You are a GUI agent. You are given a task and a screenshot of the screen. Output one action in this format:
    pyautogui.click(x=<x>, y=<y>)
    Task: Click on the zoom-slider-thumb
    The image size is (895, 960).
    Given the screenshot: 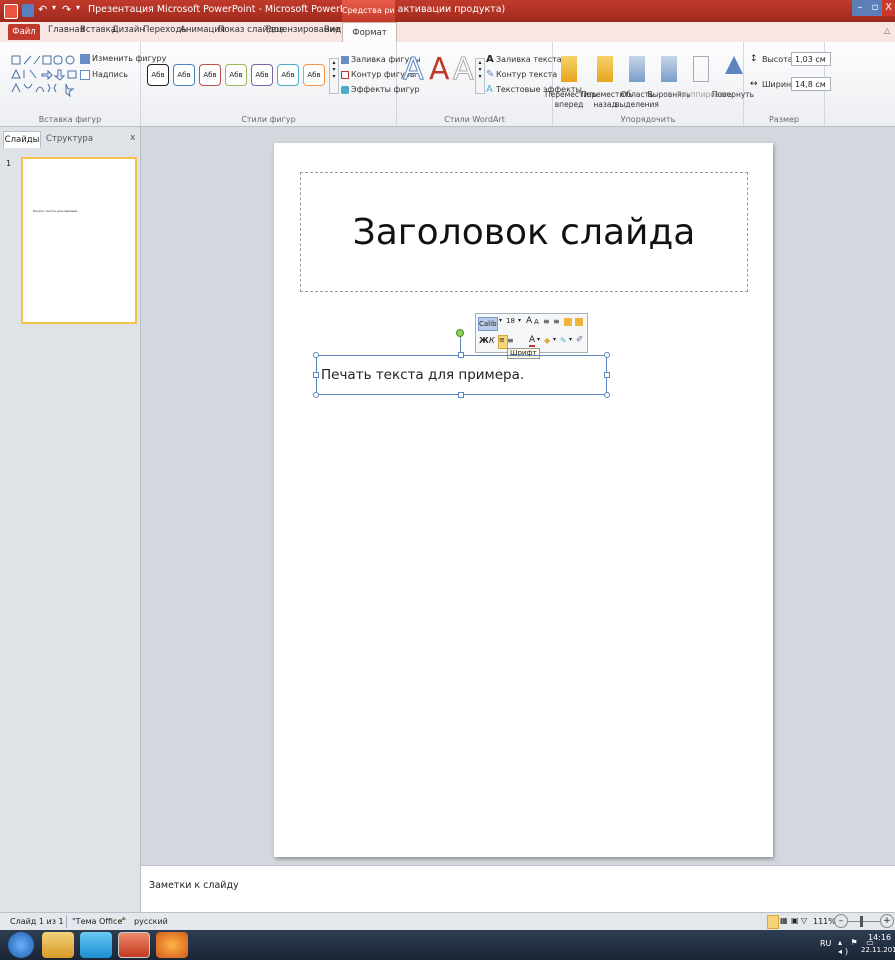 What is the action you would take?
    pyautogui.click(x=861, y=921)
    